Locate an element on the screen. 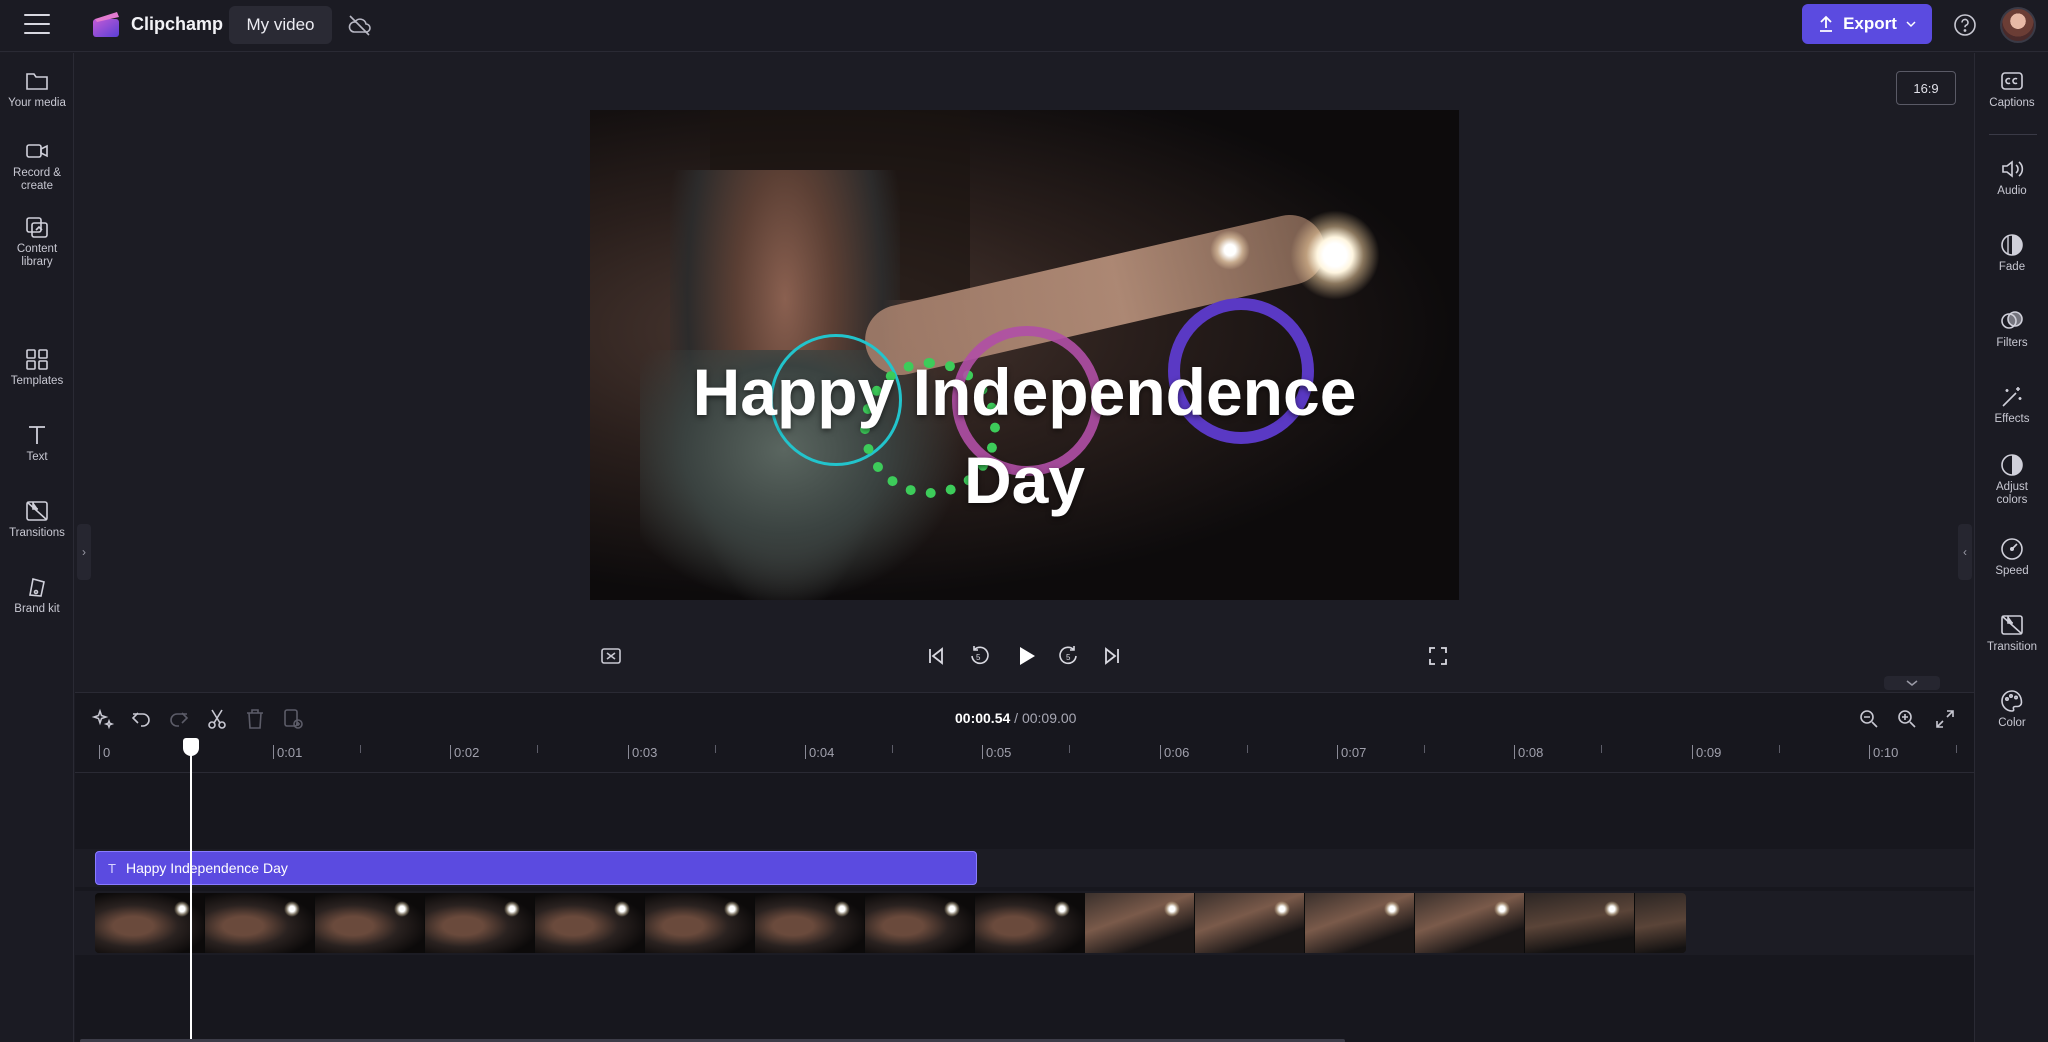  contrast-icon is located at coordinates (2012, 465).